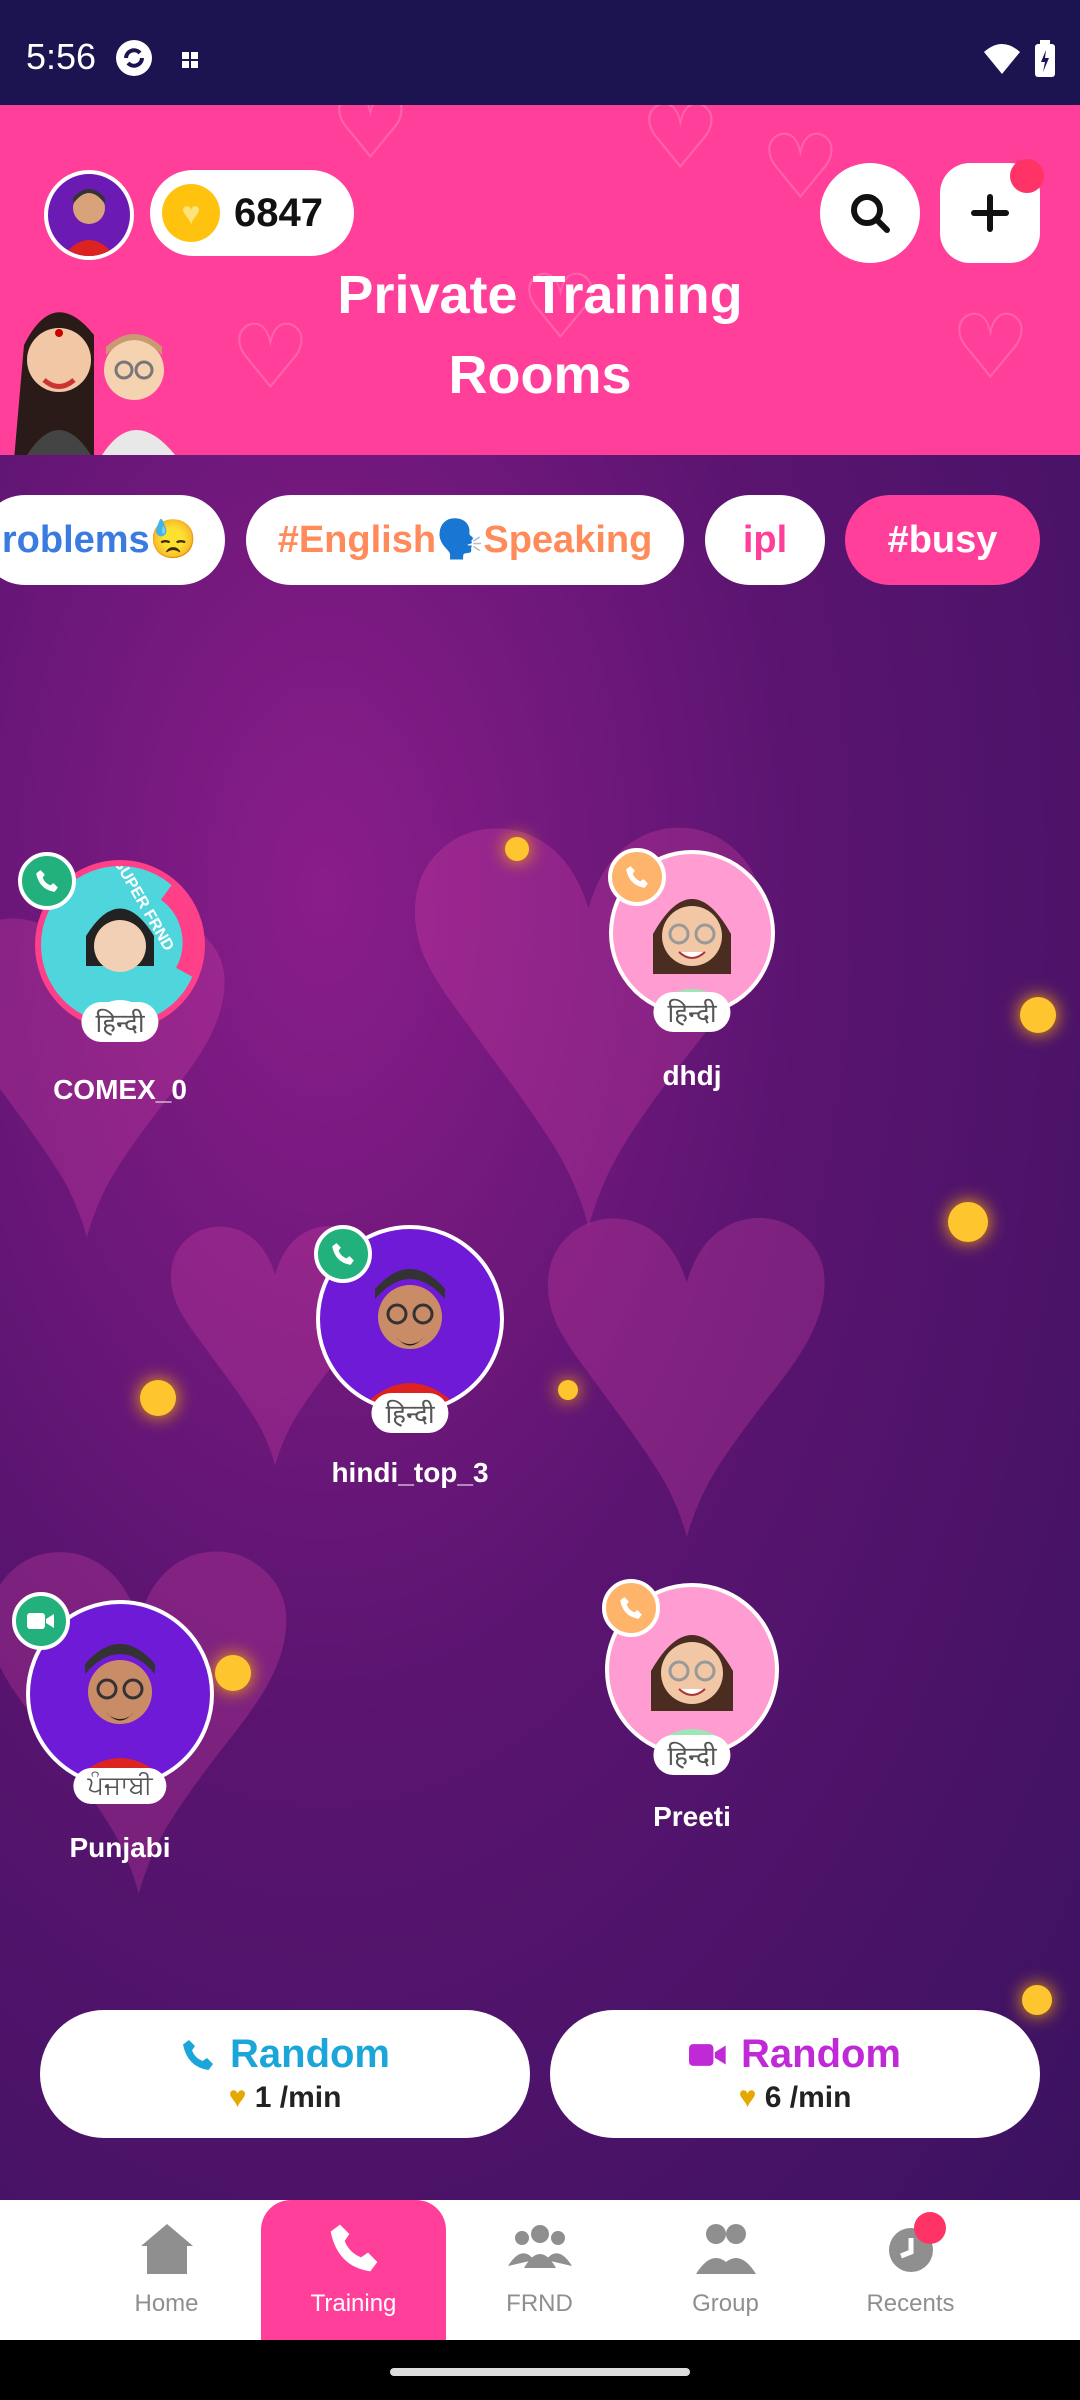  Describe the element at coordinates (41, 1621) in the screenshot. I see `video-call-icon` at that location.